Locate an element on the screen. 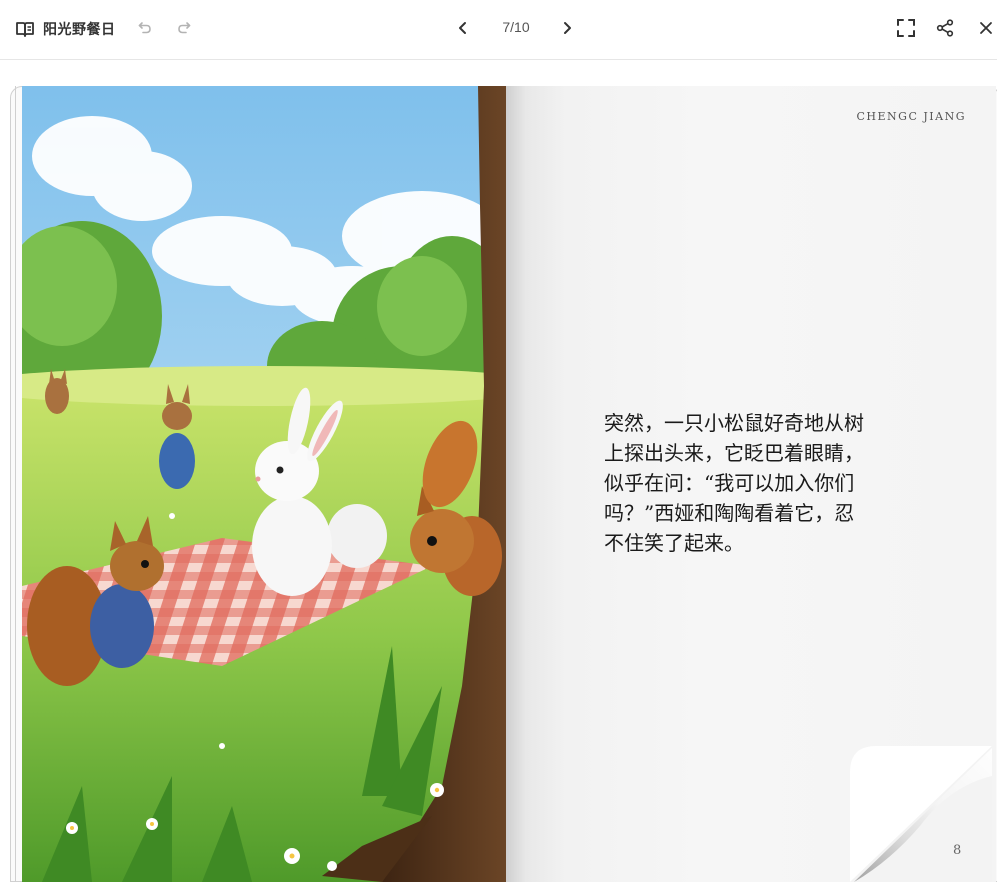  toolbar: 阳光野餐日 7/10 is located at coordinates (498, 30).